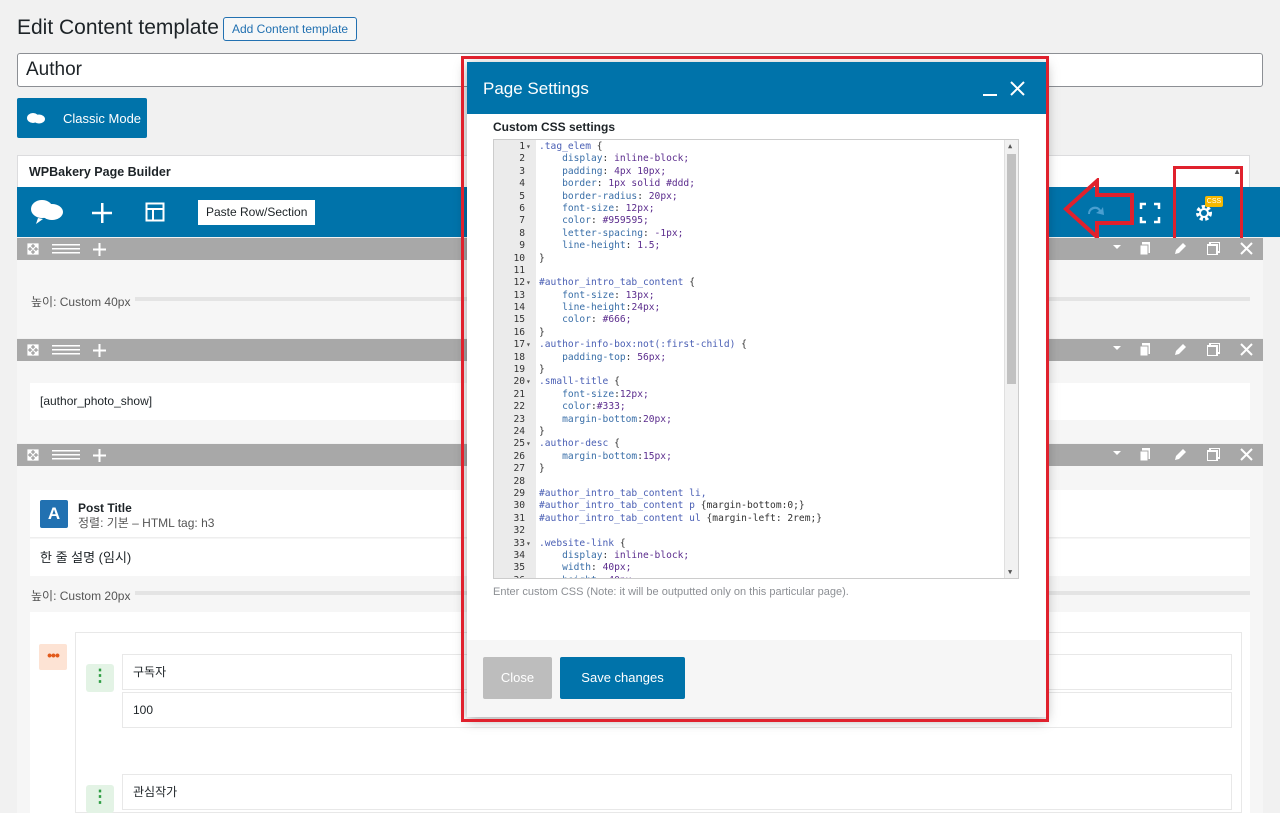 This screenshot has width=1280, height=813. What do you see at coordinates (677, 792) in the screenshot?
I see `field-label: 관심작가` at bounding box center [677, 792].